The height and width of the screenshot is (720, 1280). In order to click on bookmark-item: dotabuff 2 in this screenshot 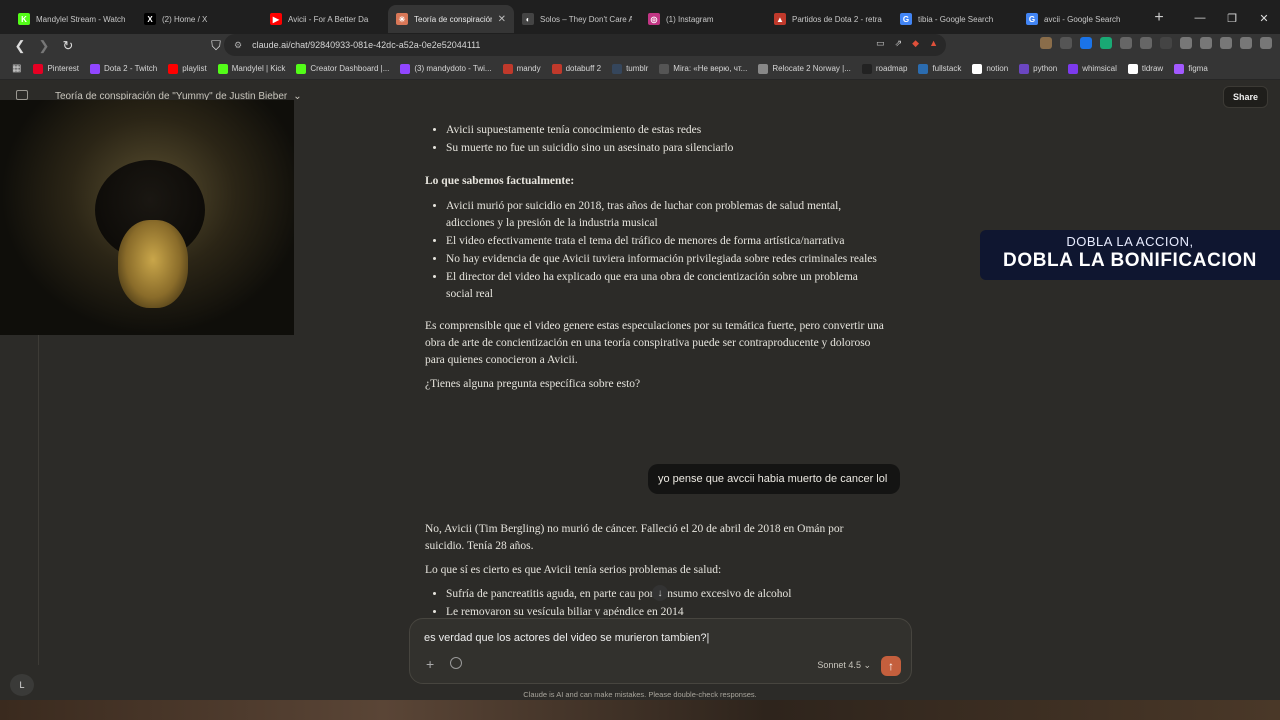, I will do `click(576, 68)`.